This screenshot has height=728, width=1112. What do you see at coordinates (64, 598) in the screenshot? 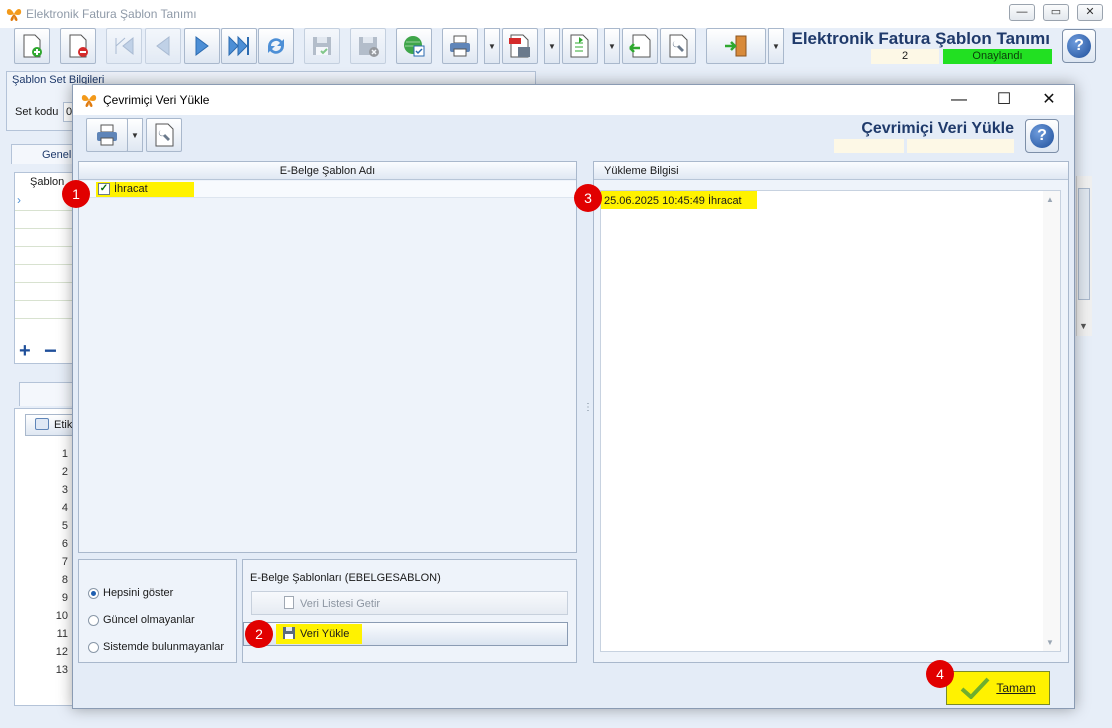
I see `line-number: 9` at bounding box center [64, 598].